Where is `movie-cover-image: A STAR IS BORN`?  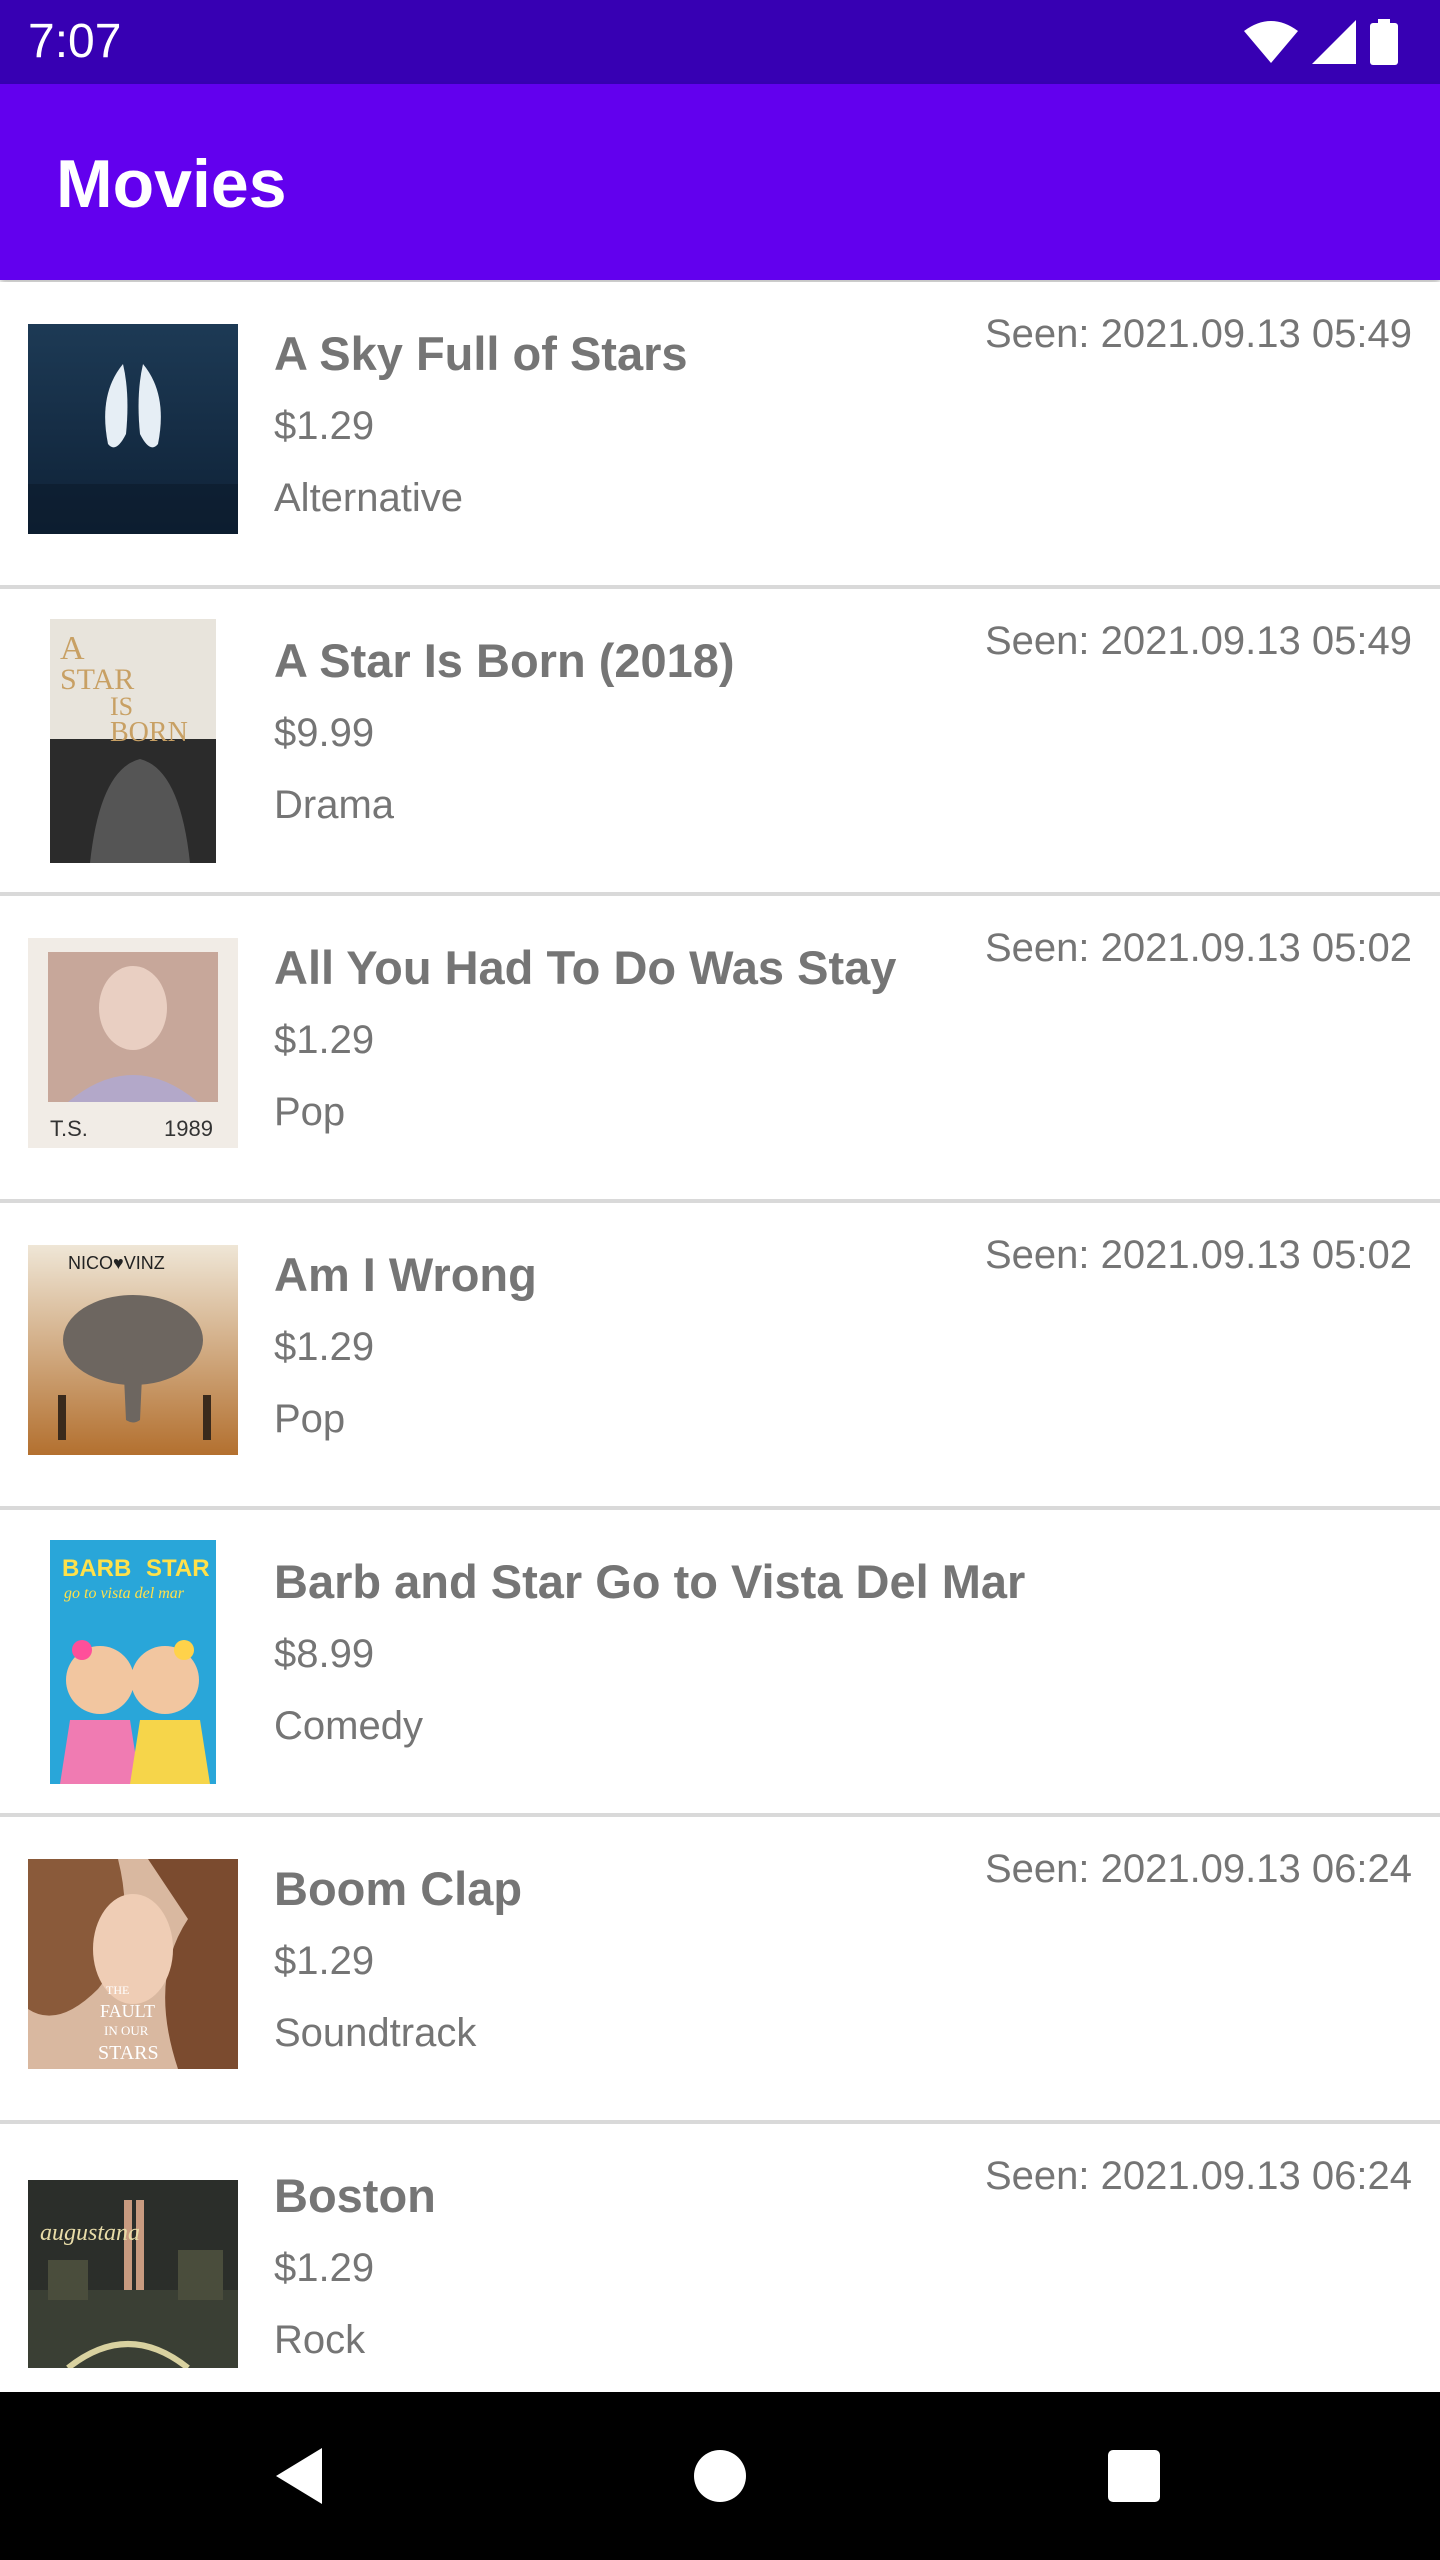 movie-cover-image: A STAR IS BORN is located at coordinates (133, 741).